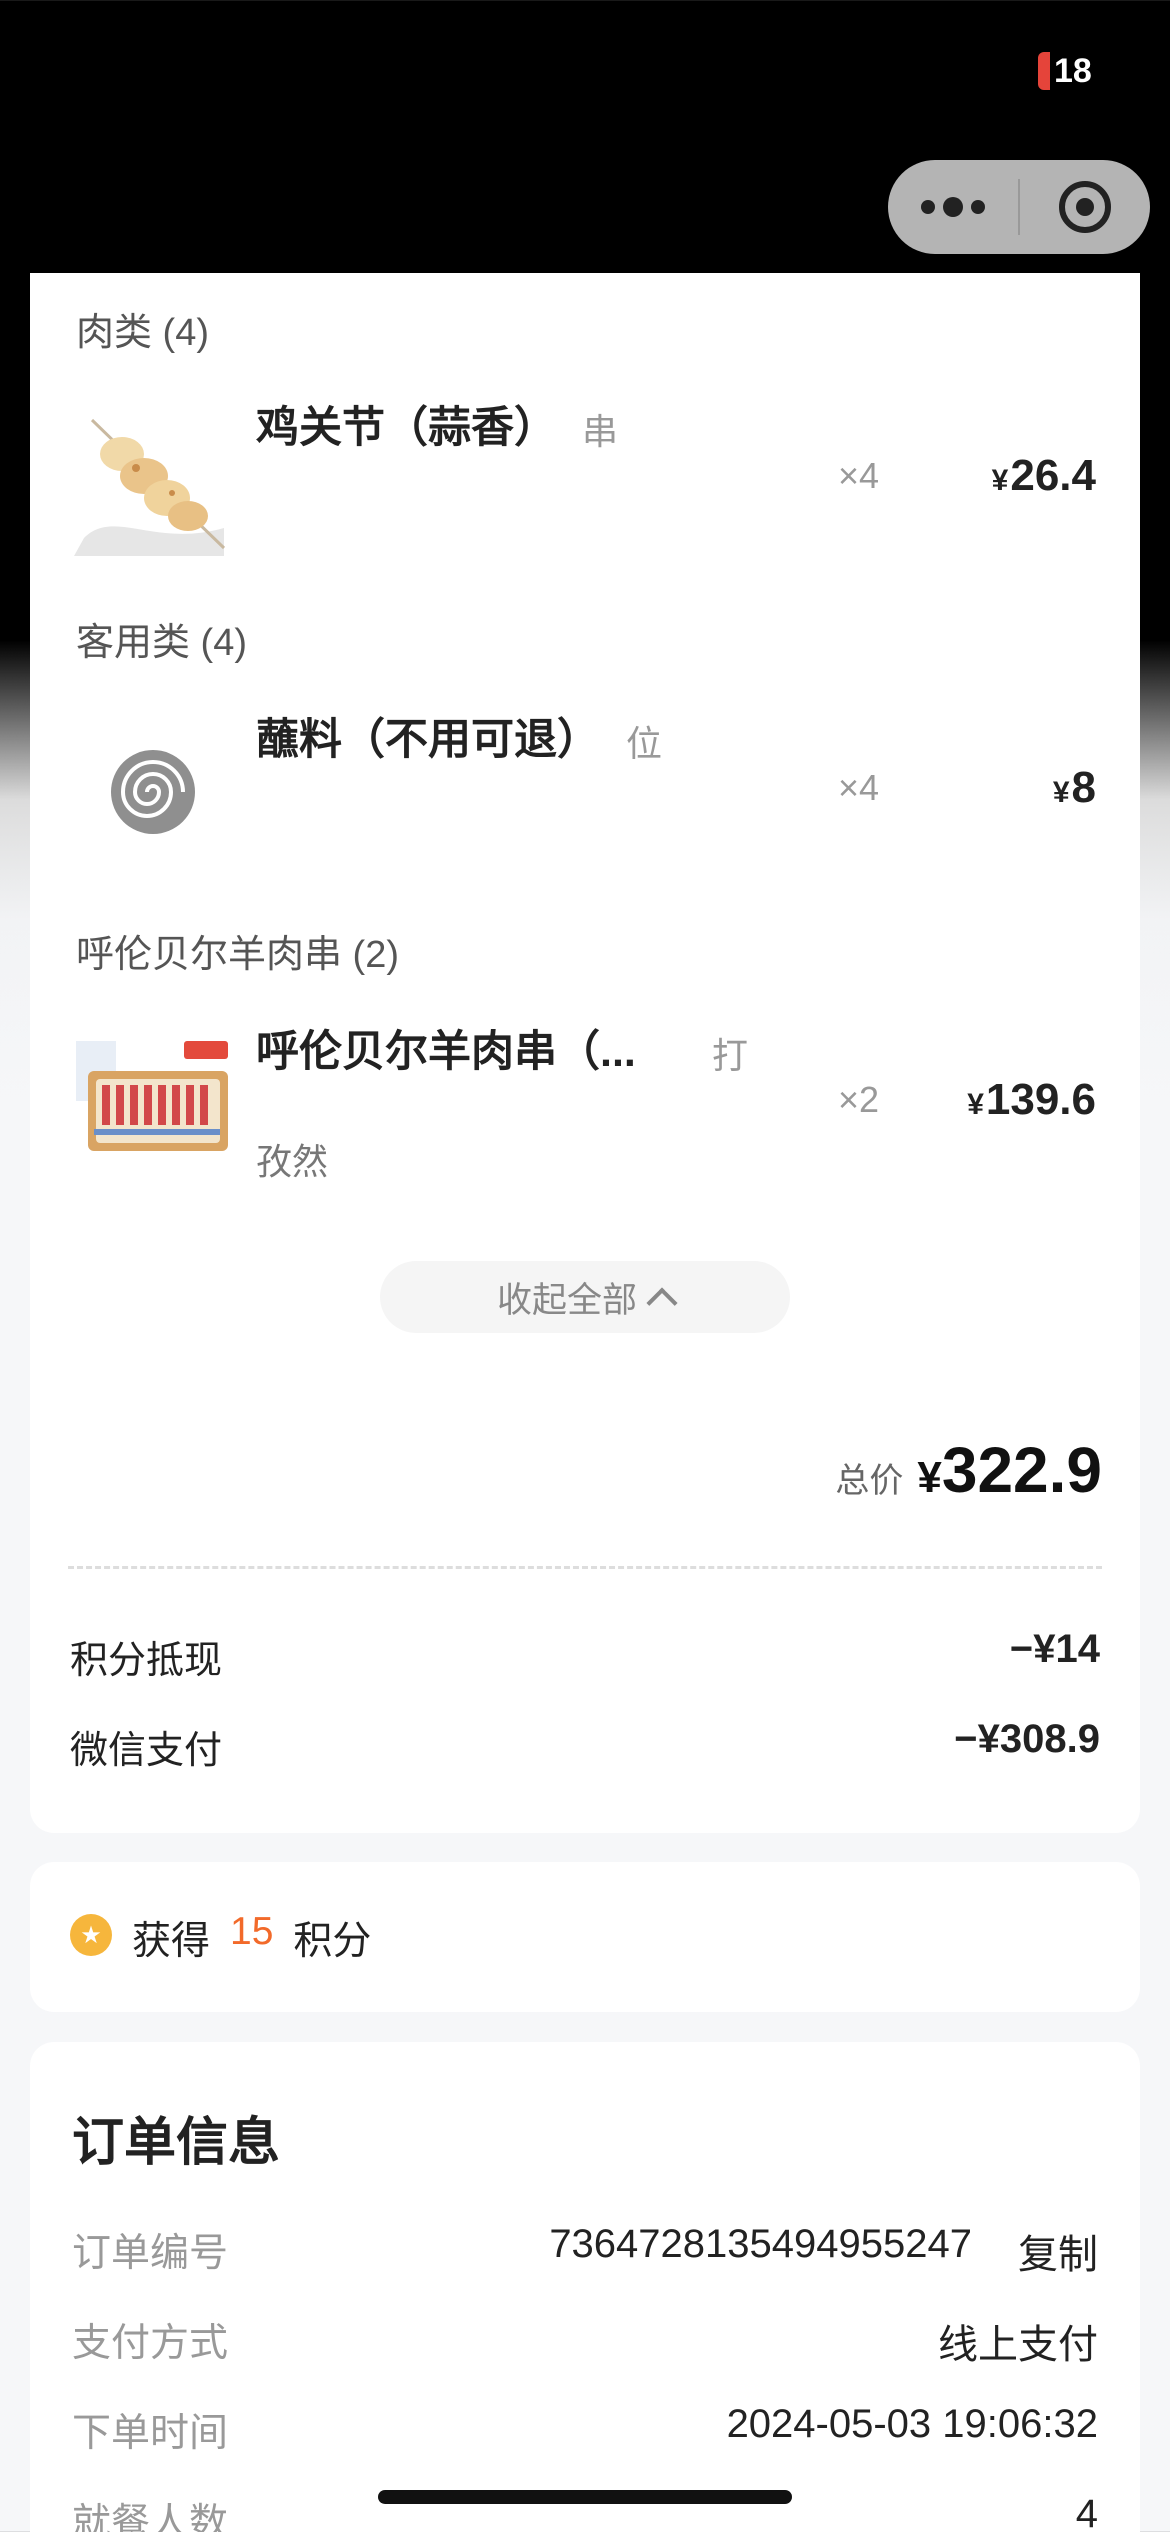 The height and width of the screenshot is (2532, 1170). Describe the element at coordinates (162, 643) in the screenshot. I see `category-title: 客用类 (4)` at that location.